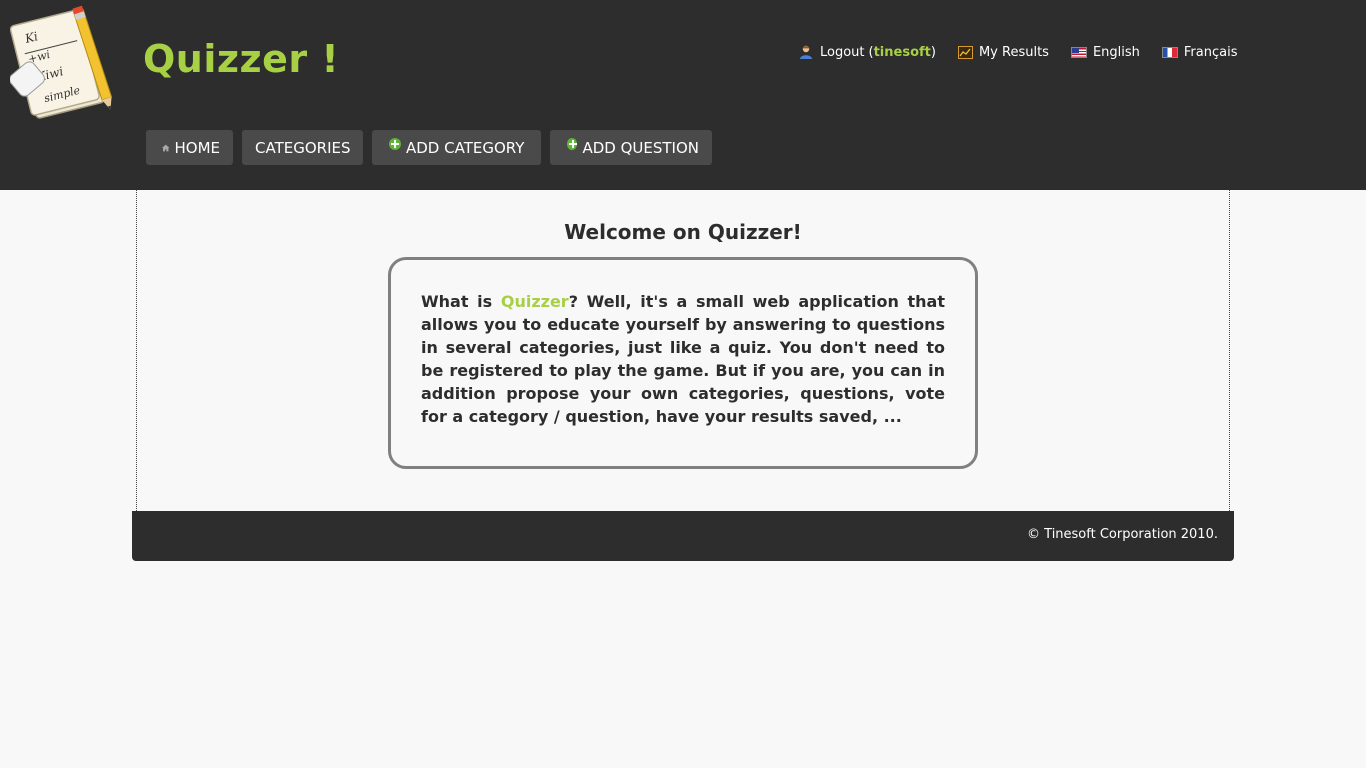 This screenshot has width=1366, height=768. What do you see at coordinates (461, 301) in the screenshot?
I see `intro-prefix: What is` at bounding box center [461, 301].